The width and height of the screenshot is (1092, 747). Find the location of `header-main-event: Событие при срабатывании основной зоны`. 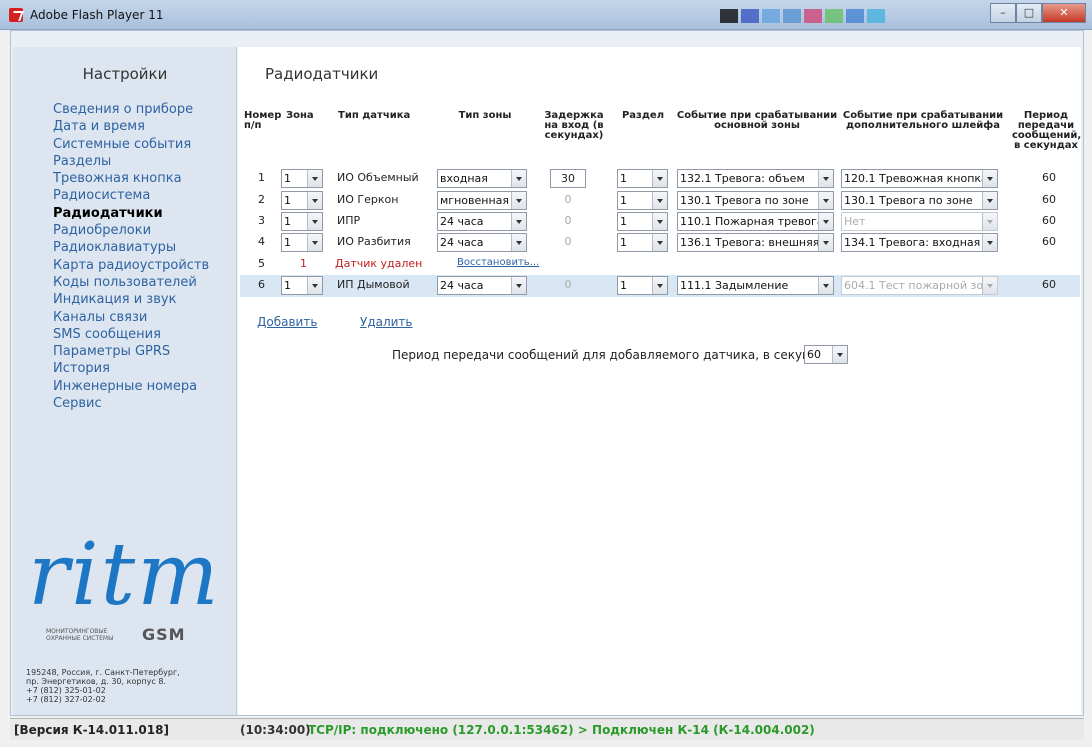

header-main-event: Событие при срабатывании основной зоны is located at coordinates (757, 120).